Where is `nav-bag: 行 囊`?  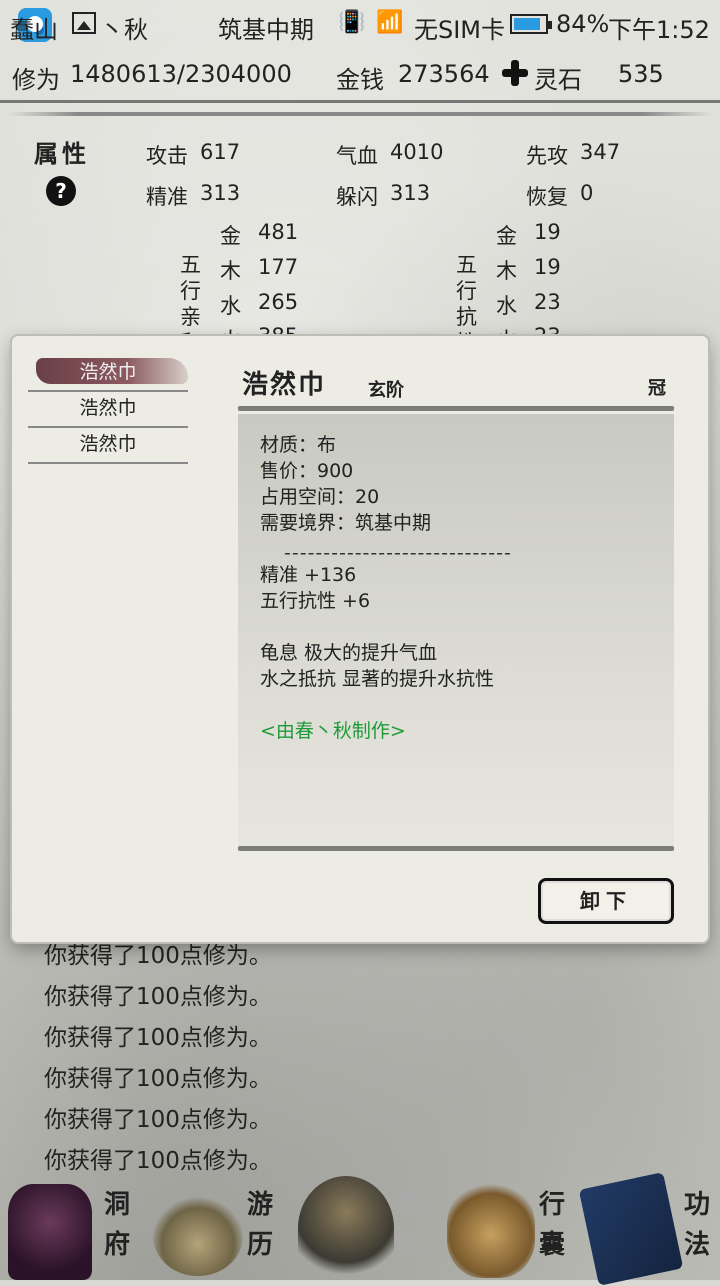
nav-bag: 行 囊 is located at coordinates (507, 1228).